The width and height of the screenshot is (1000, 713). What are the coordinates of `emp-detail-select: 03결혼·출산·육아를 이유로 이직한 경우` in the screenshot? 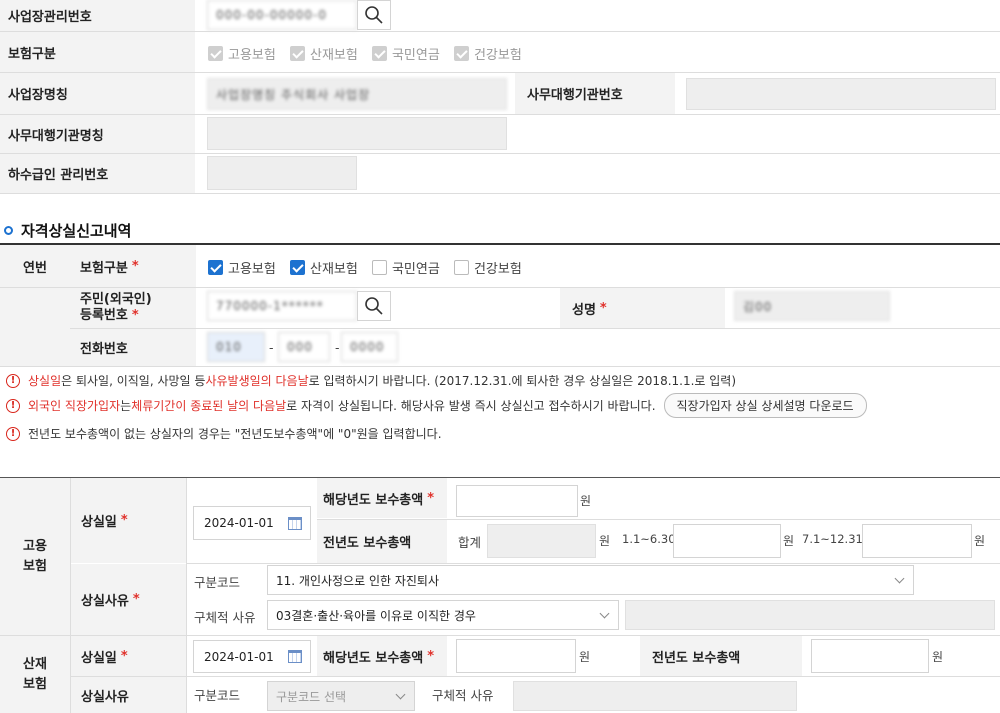 It's located at (443, 615).